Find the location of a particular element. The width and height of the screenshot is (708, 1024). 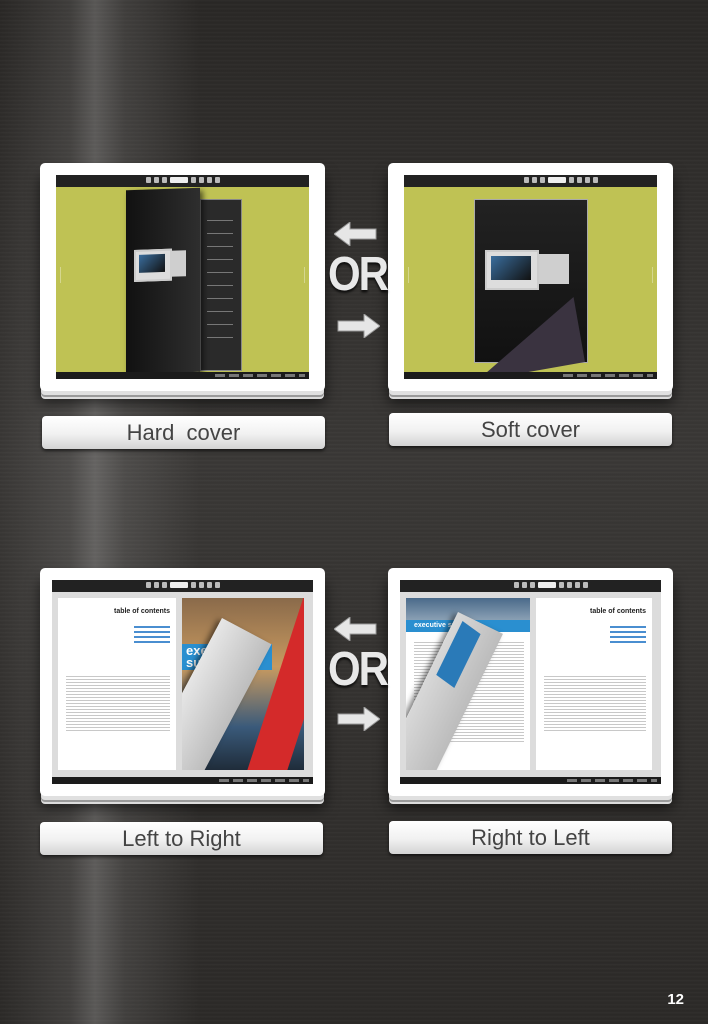

flipbook-screen: table of contents executisumm is located at coordinates (182, 682).